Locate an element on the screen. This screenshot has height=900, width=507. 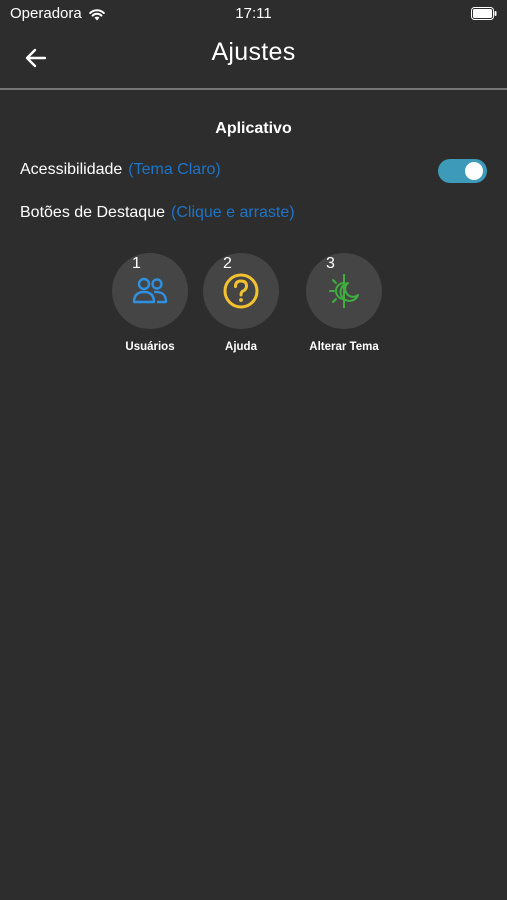
highlight-buttons-label: Botões de Destaque is located at coordinates (92, 212).